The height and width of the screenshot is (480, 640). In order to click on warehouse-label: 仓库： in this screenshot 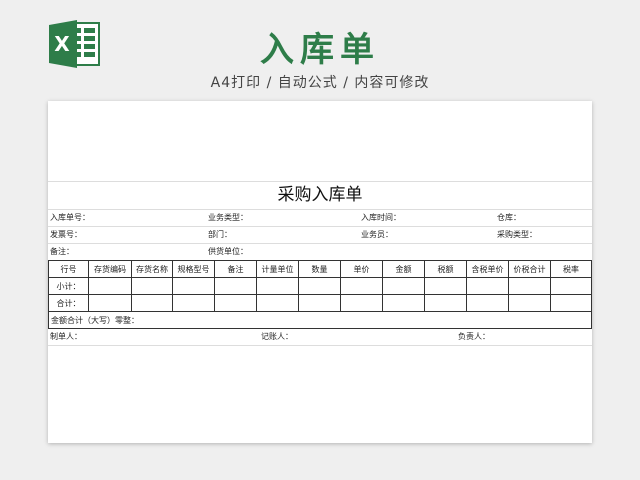, I will do `click(509, 217)`.